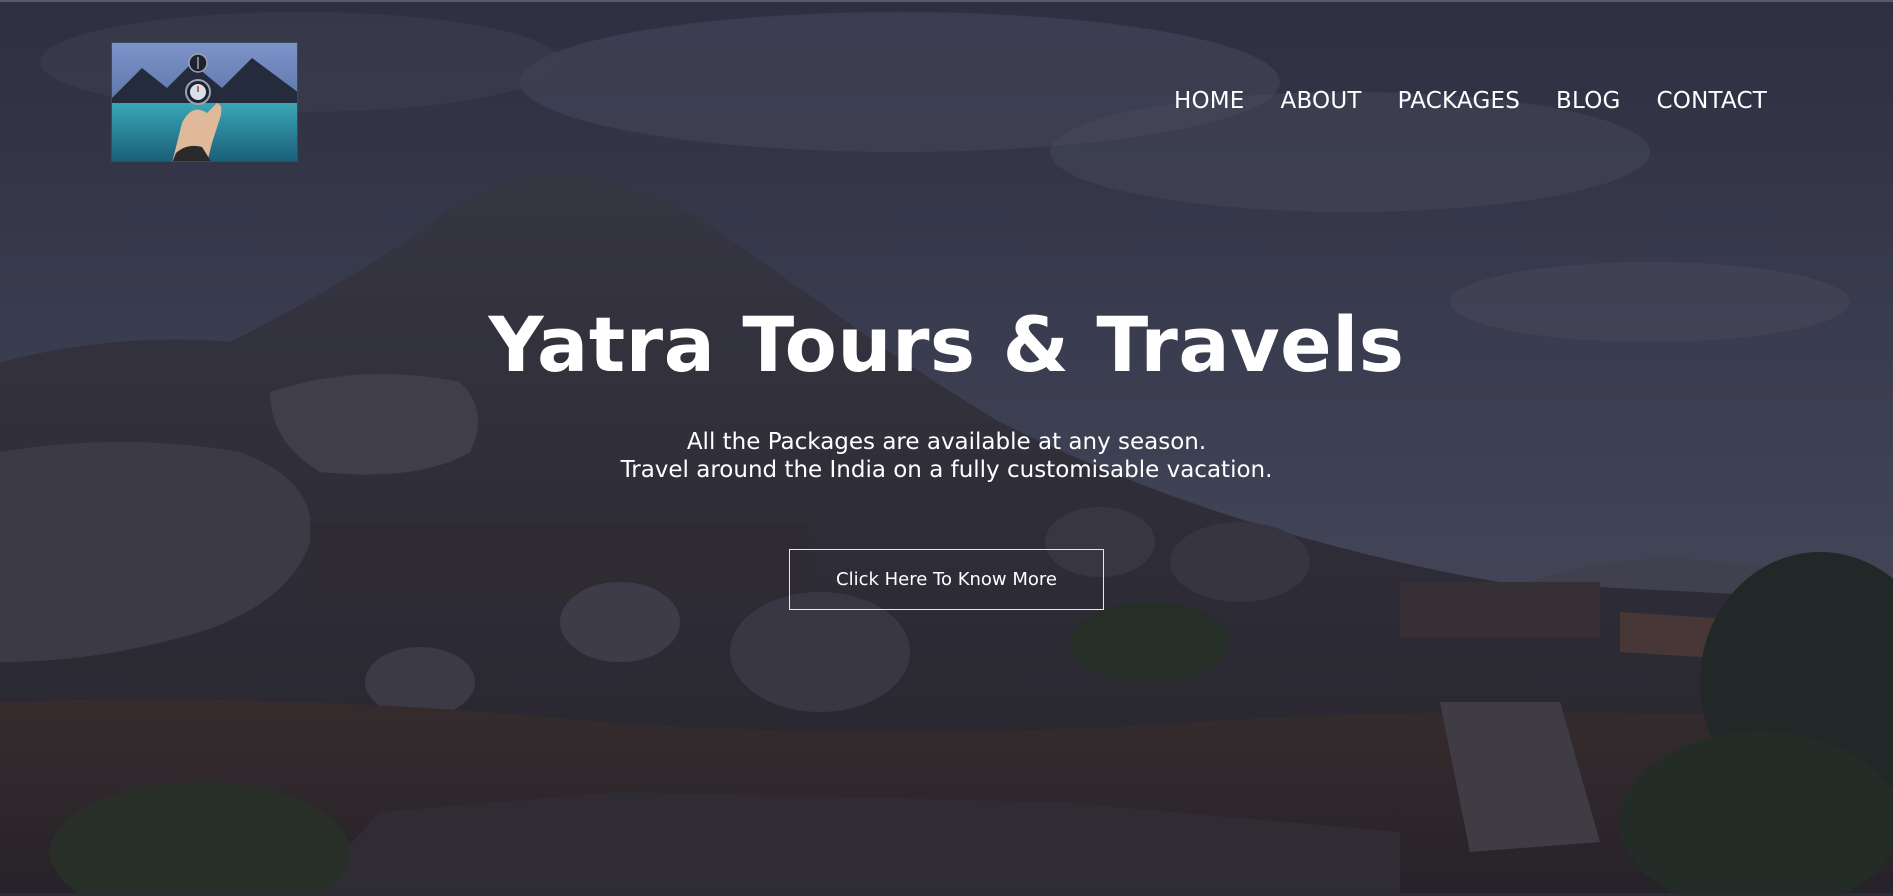 This screenshot has width=1893, height=896. What do you see at coordinates (1321, 101) in the screenshot?
I see `nav-item-about: ABOUT` at bounding box center [1321, 101].